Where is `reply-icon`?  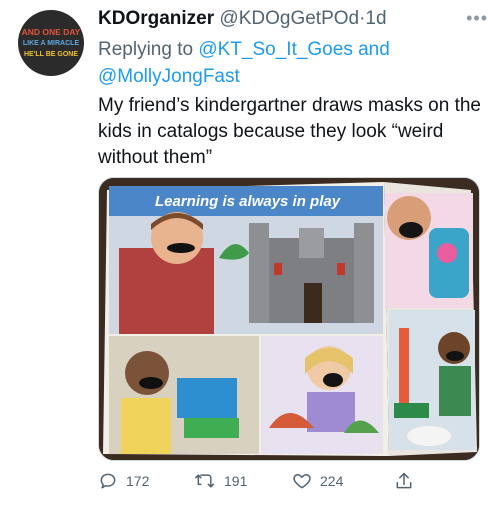
reply-icon is located at coordinates (108, 481).